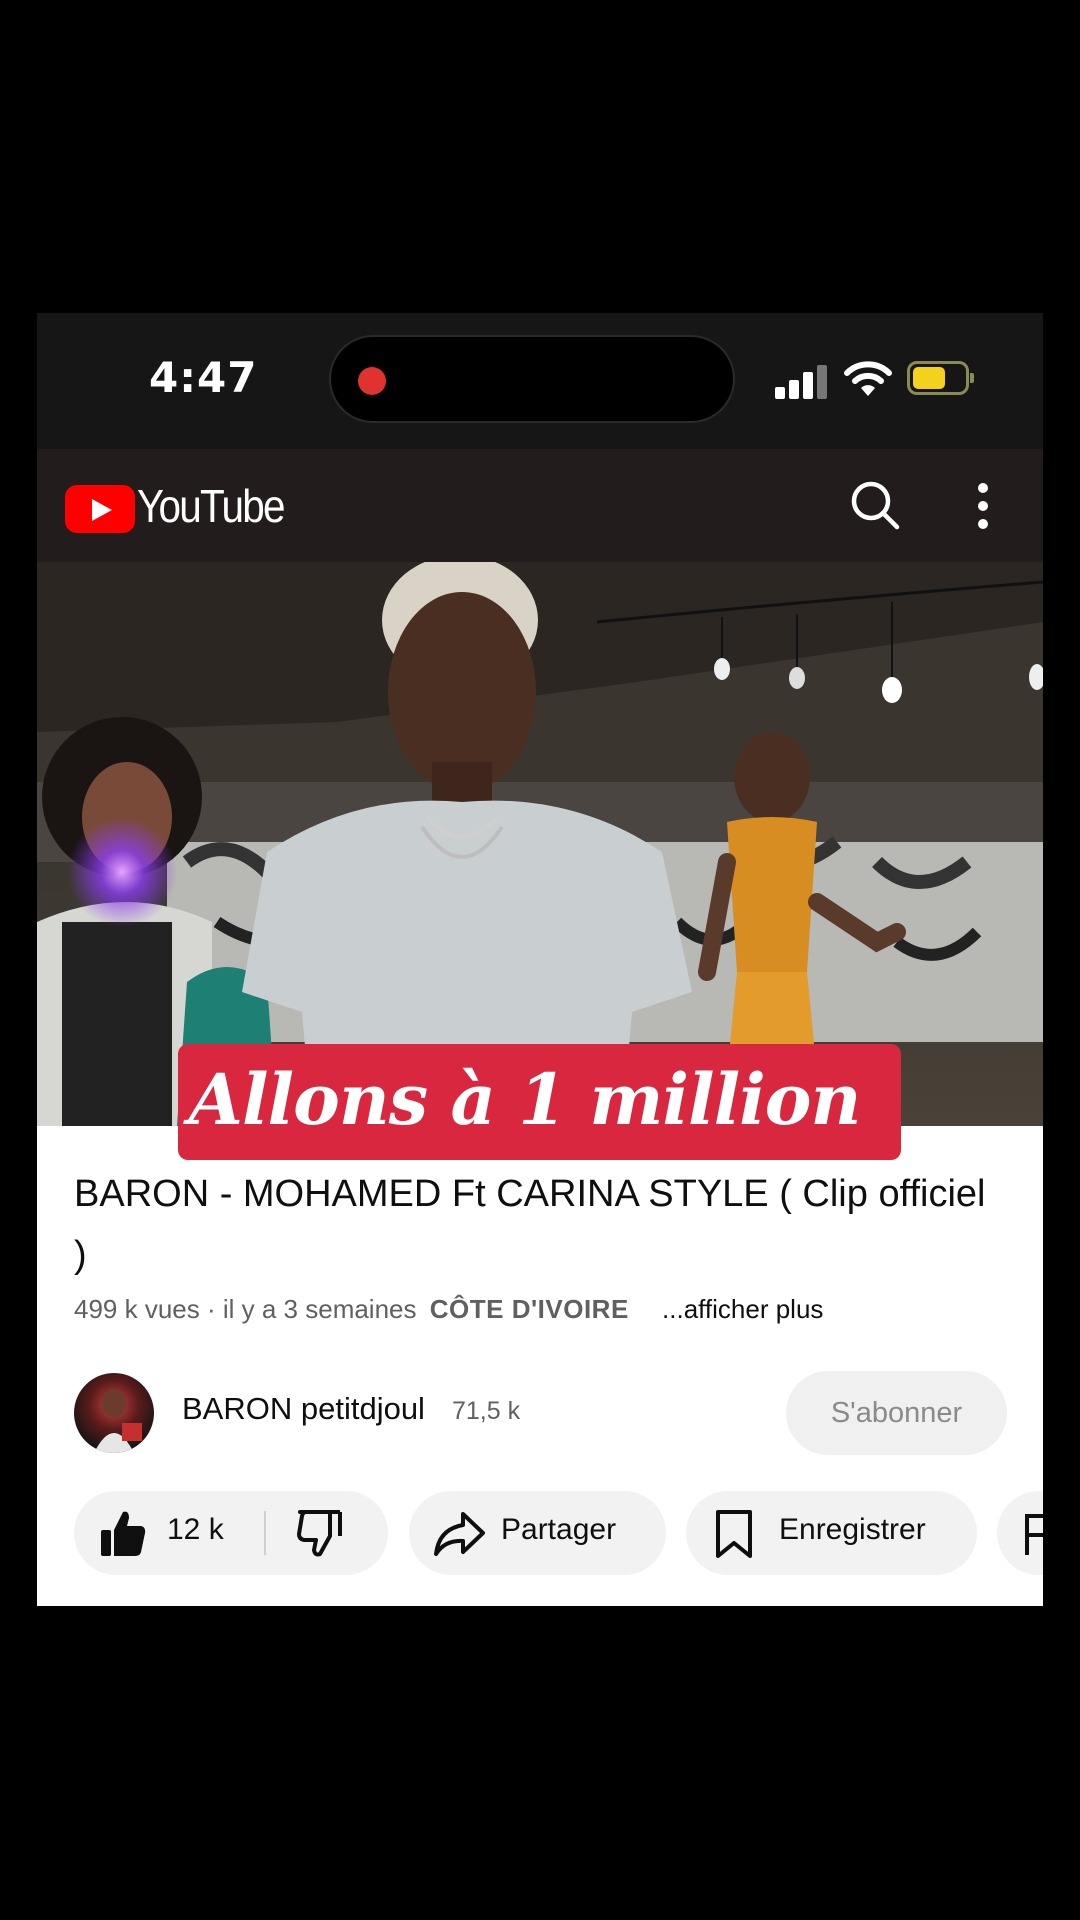  What do you see at coordinates (559, 1529) in the screenshot?
I see `share-label: Partager` at bounding box center [559, 1529].